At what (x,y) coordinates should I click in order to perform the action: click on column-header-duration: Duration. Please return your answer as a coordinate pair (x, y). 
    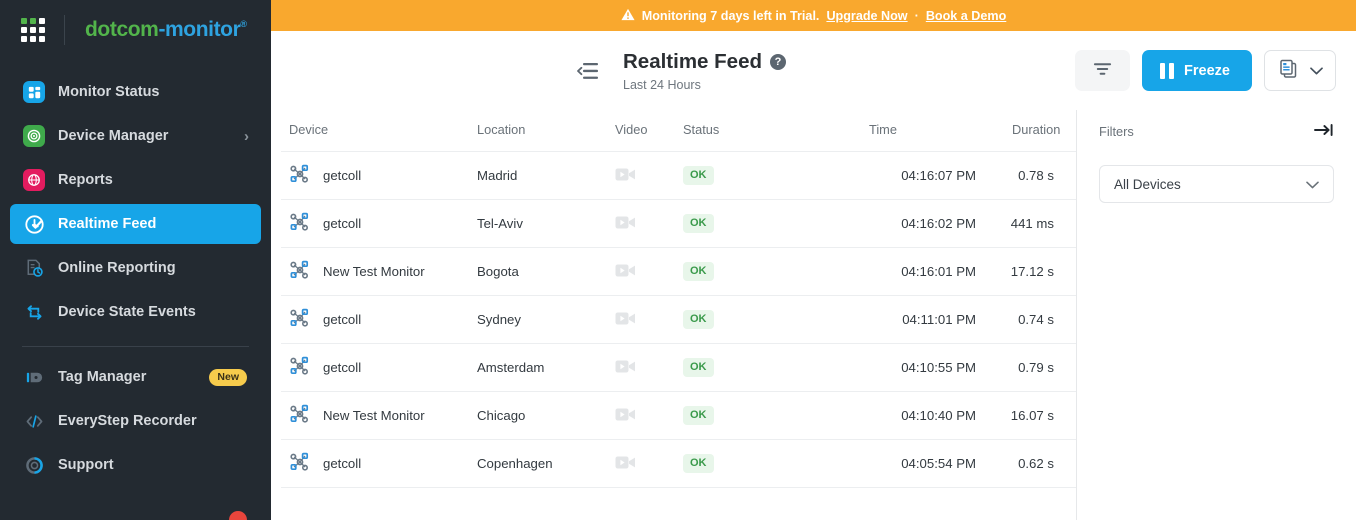
    Looking at the image, I should click on (1026, 131).